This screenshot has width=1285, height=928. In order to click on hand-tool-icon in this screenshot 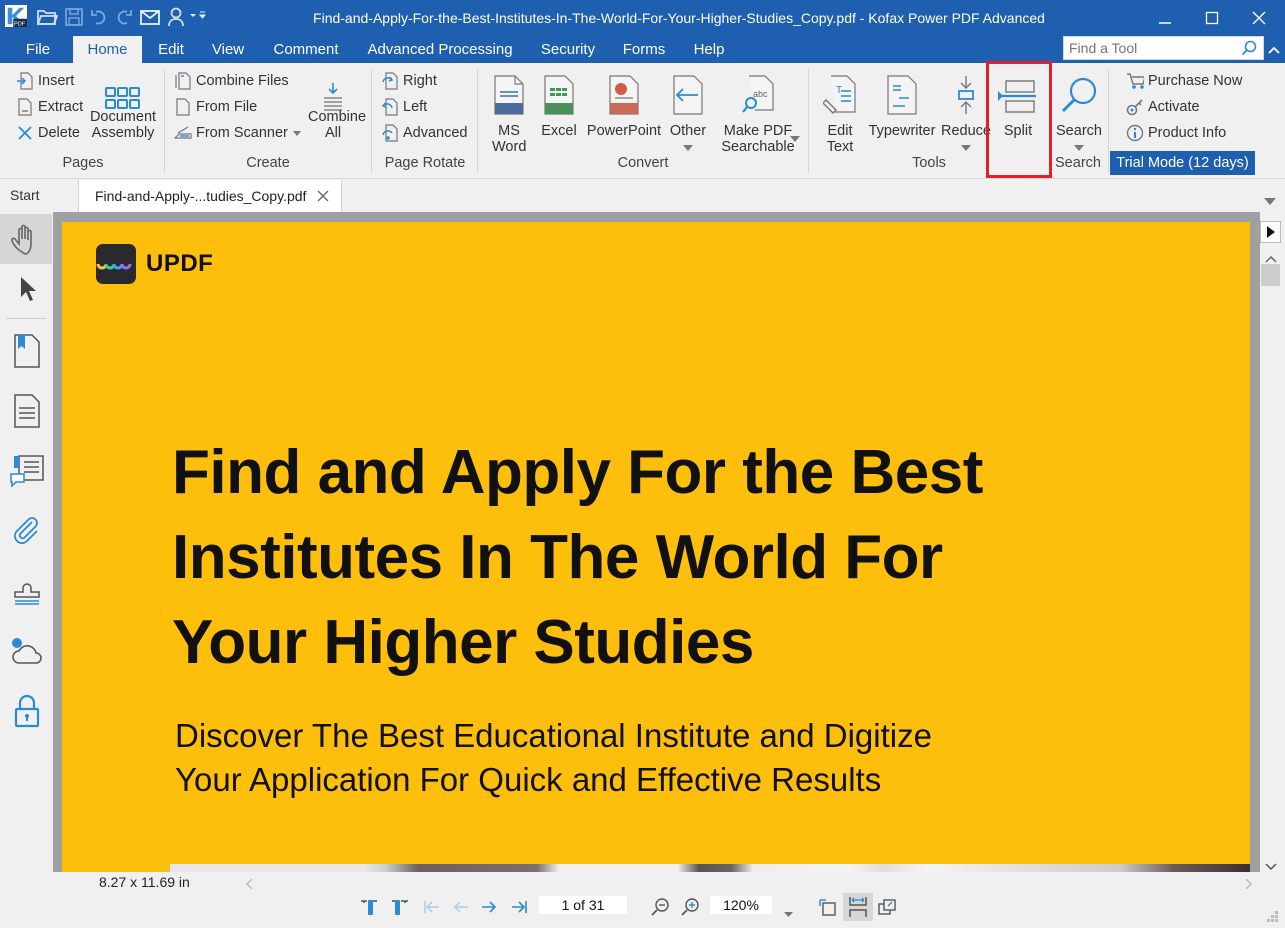, I will do `click(26, 239)`.